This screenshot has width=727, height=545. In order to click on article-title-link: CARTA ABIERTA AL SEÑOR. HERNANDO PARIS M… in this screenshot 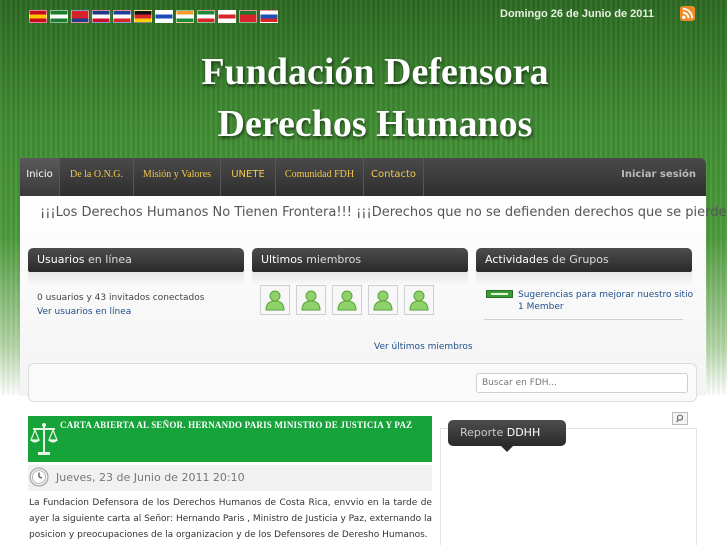, I will do `click(236, 425)`.